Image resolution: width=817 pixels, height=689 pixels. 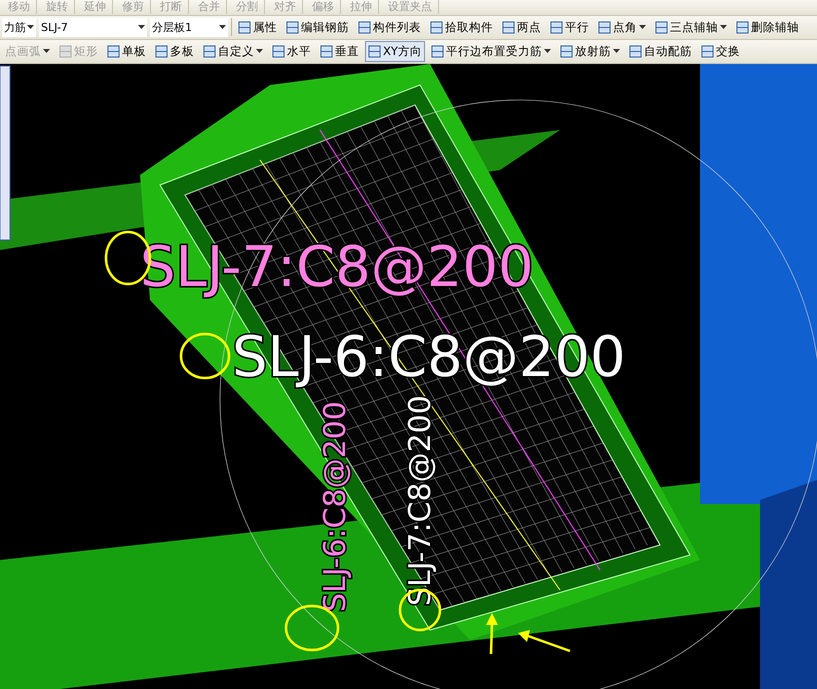 What do you see at coordinates (174, 51) in the screenshot?
I see `toolbar-button: 多板` at bounding box center [174, 51].